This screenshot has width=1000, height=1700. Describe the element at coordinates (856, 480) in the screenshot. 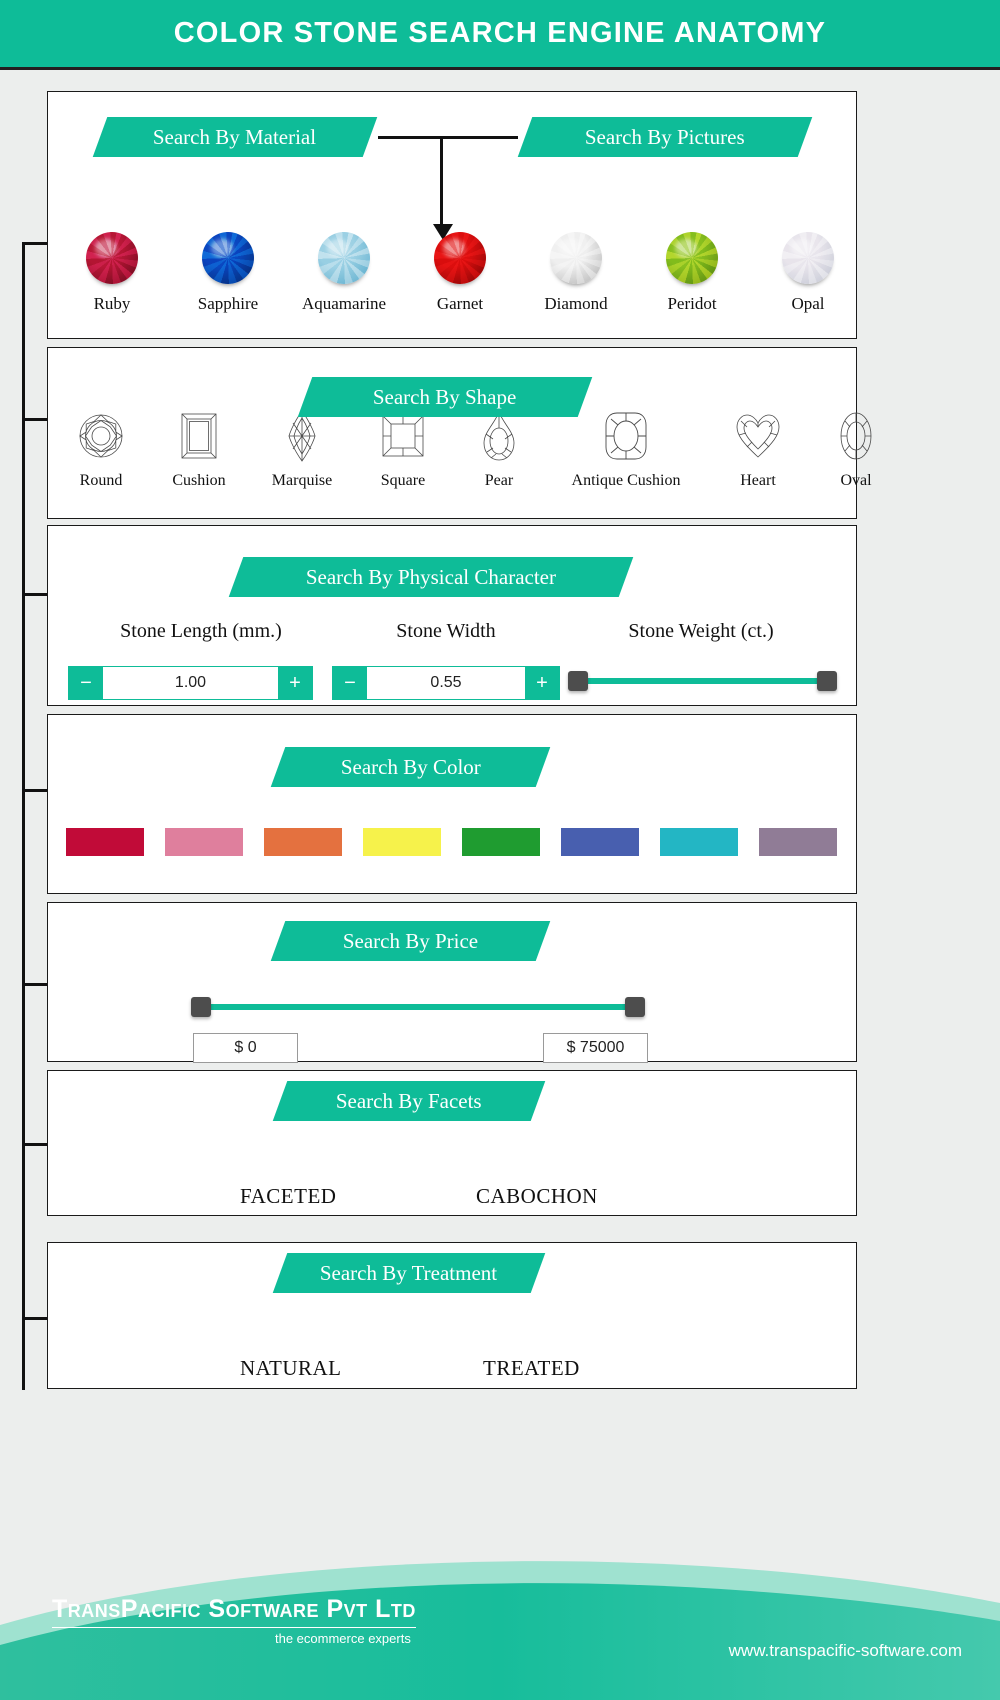

I see `shape-label: Oval` at that location.